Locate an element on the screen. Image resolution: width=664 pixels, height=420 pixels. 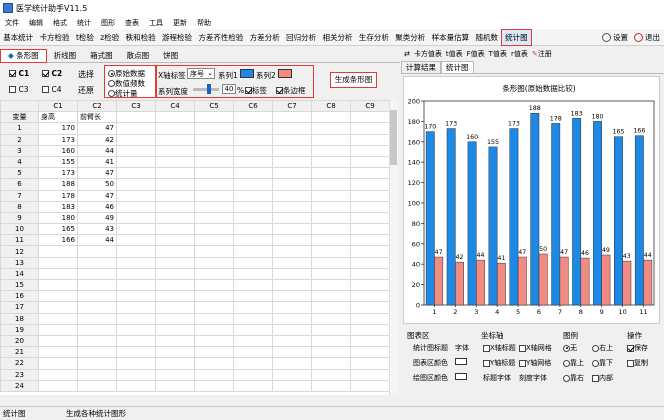
generate-bar-chart-button: 生成条形图 is located at coordinates (353, 80).